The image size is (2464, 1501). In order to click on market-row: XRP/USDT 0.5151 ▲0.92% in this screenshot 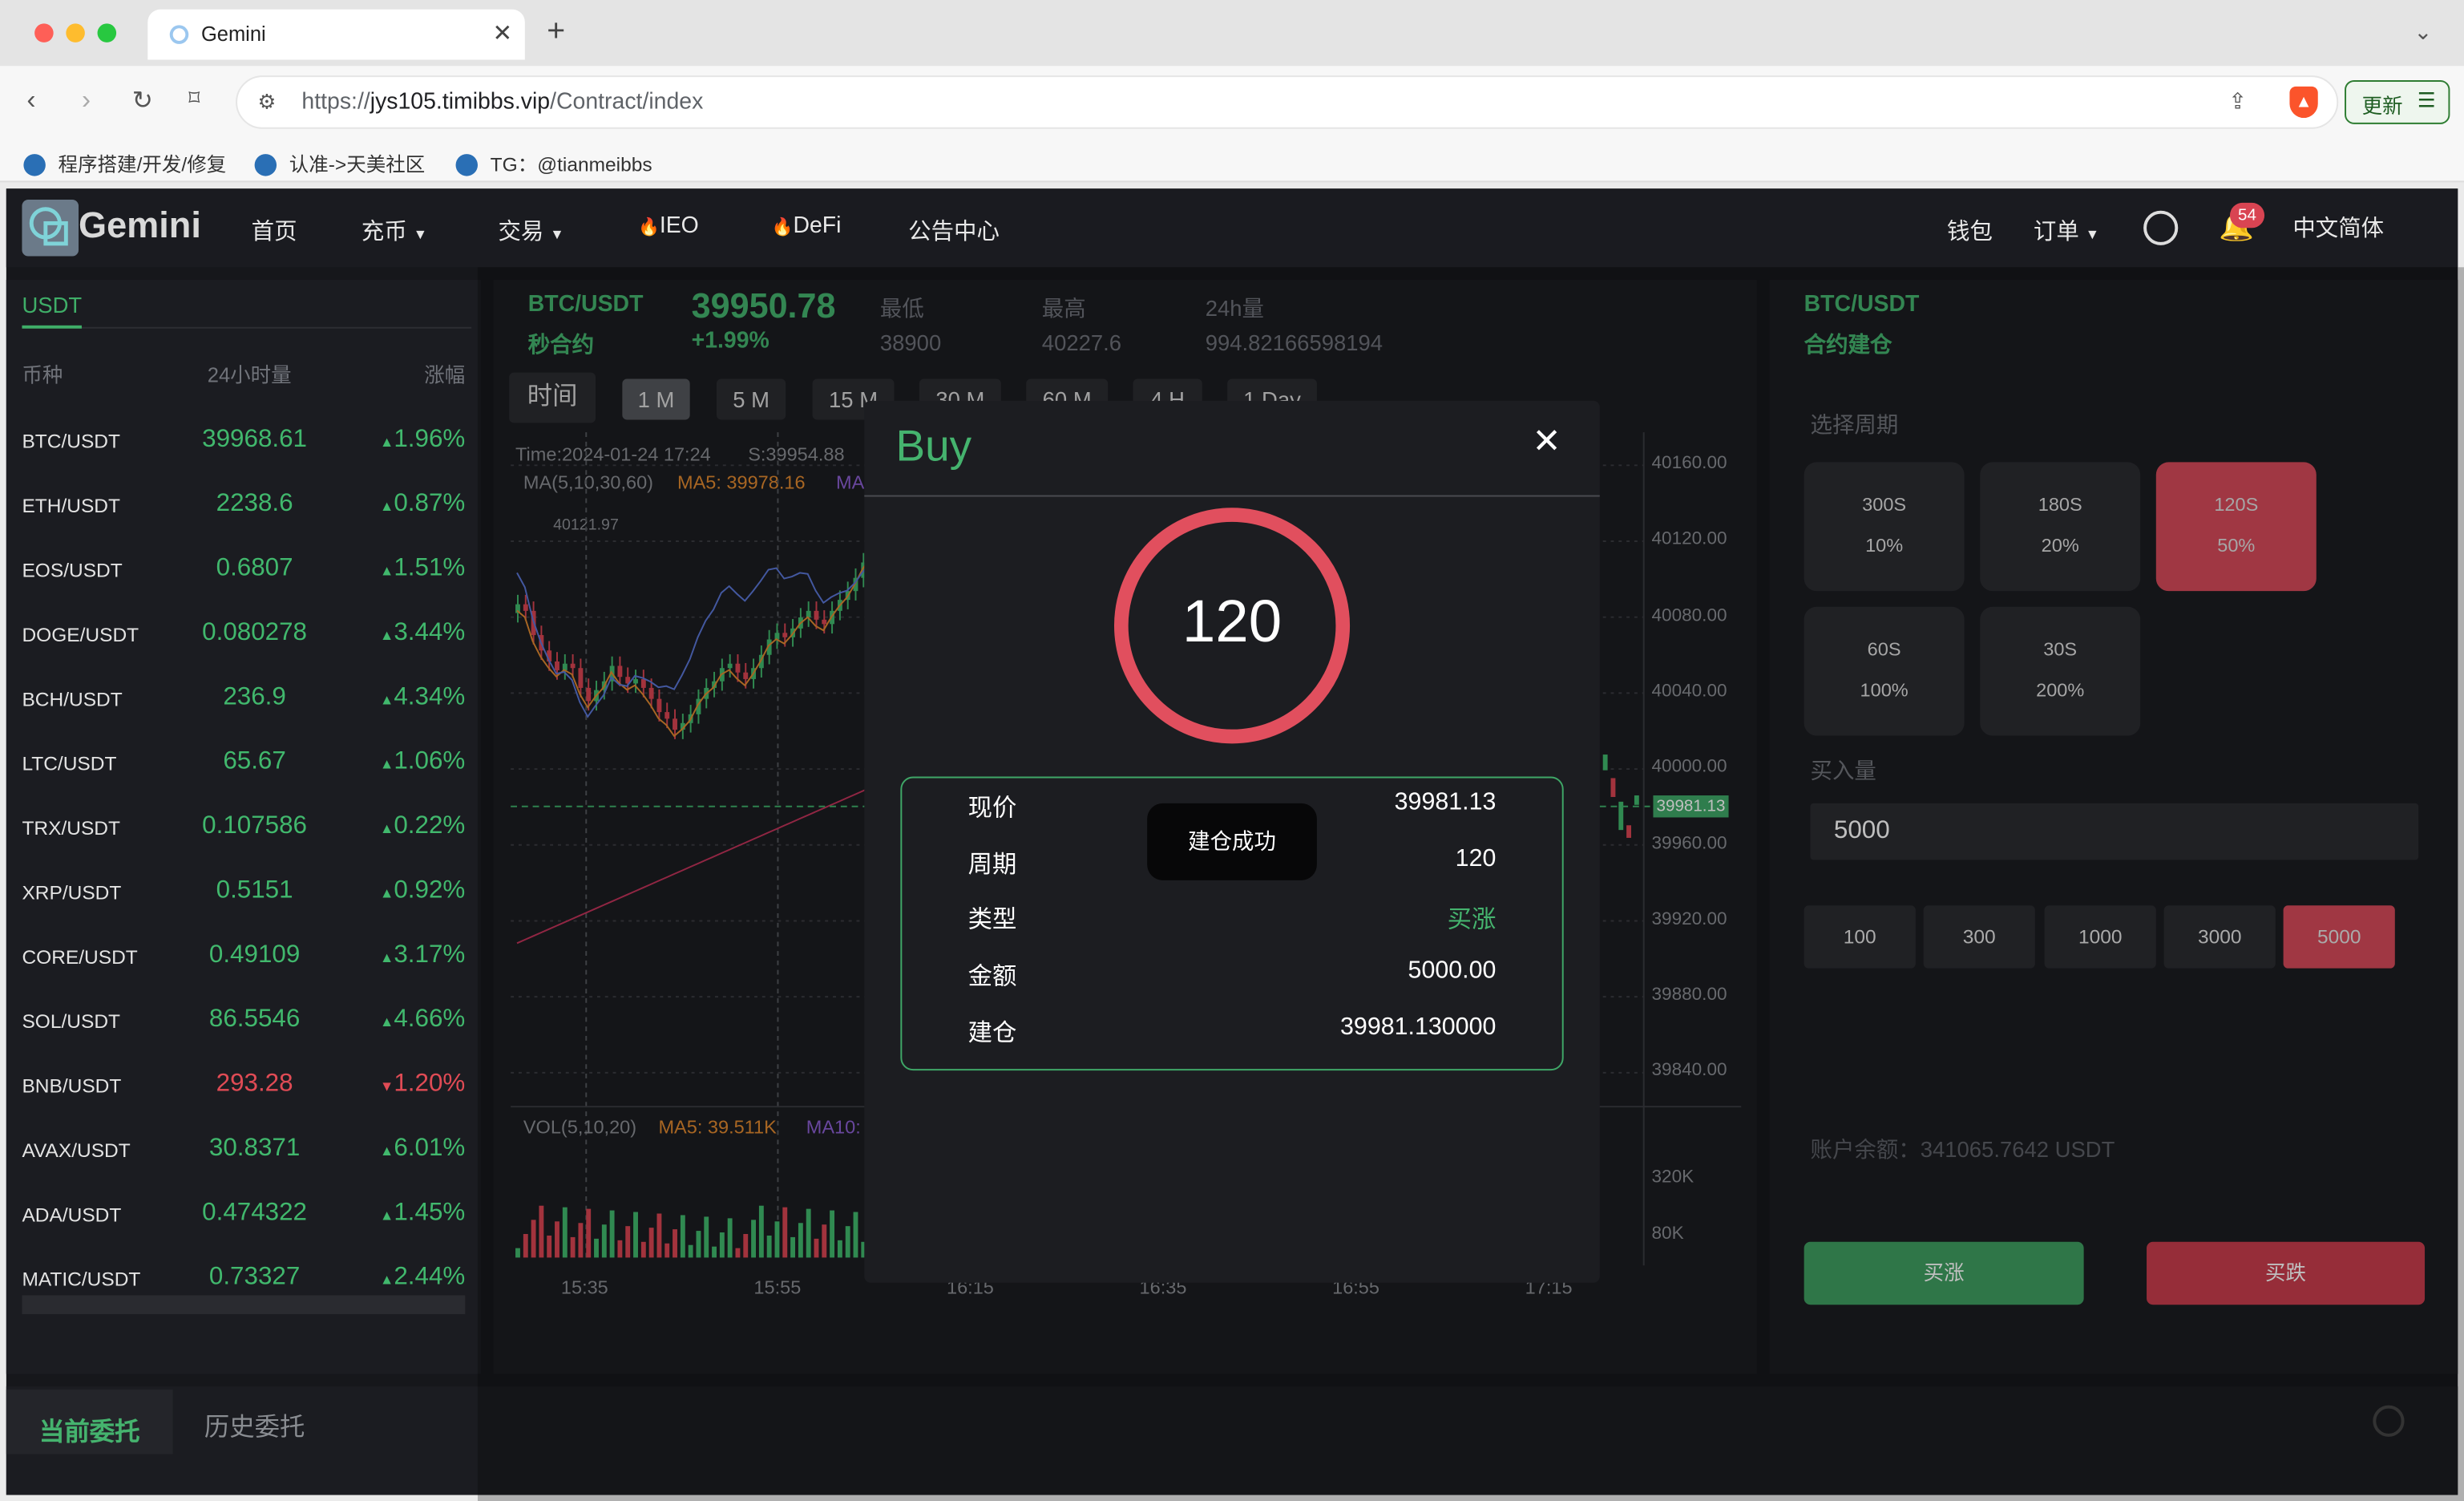, I will do `click(244, 892)`.